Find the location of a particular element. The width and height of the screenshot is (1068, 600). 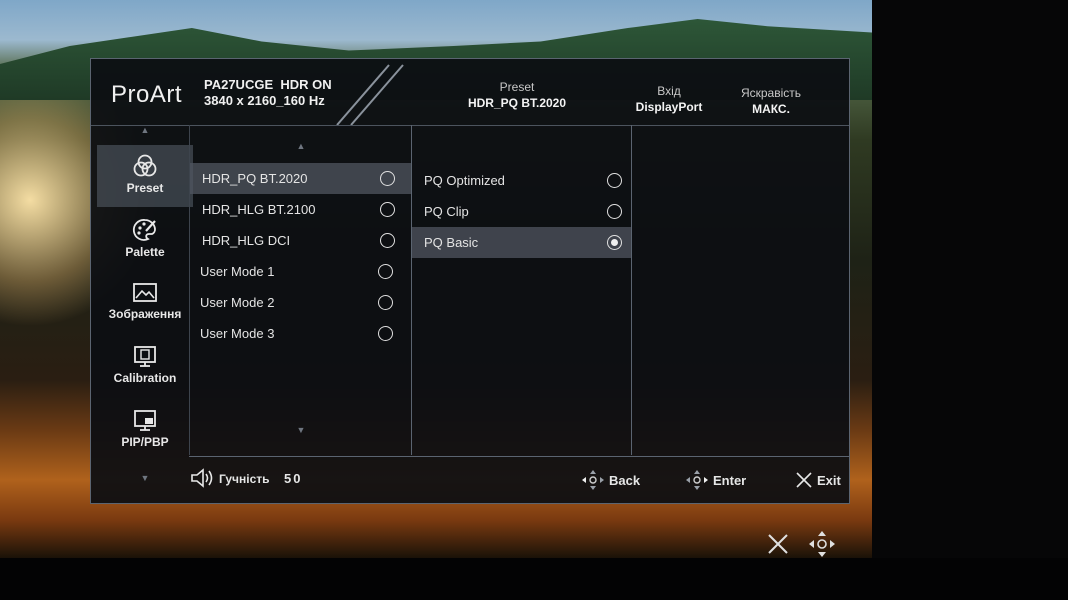

exit-button: Exit is located at coordinates (821, 480).